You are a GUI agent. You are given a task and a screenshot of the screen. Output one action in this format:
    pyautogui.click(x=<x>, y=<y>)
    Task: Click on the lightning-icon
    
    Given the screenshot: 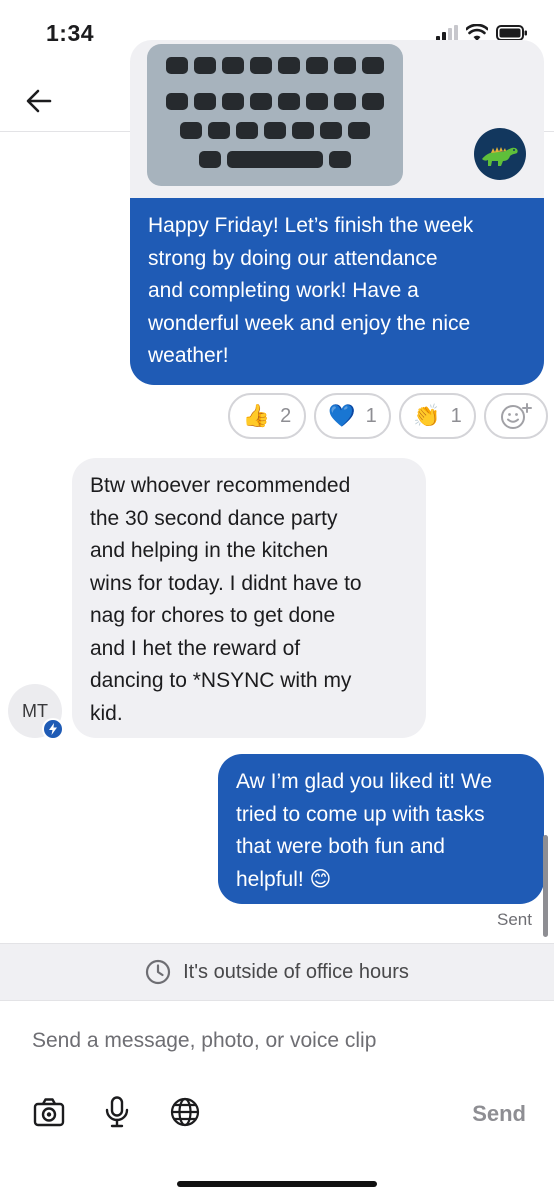 What is the action you would take?
    pyautogui.click(x=53, y=729)
    